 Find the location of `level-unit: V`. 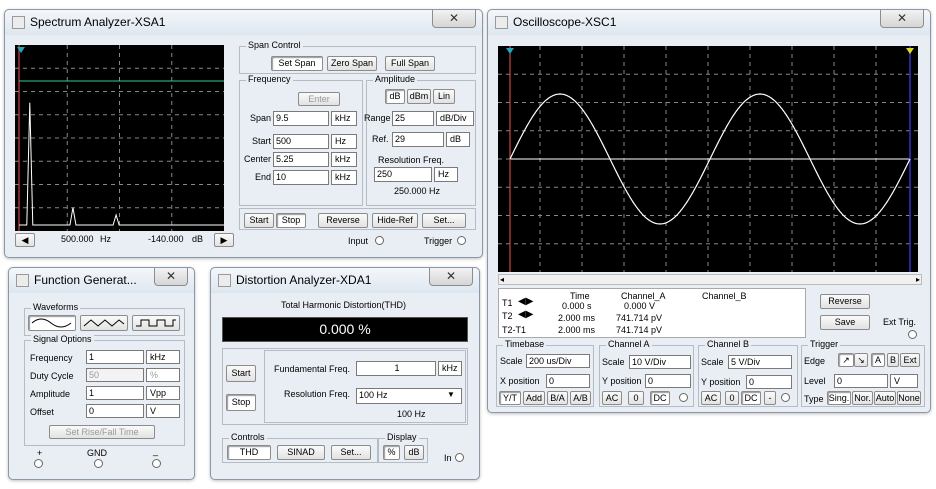

level-unit: V is located at coordinates (904, 381).